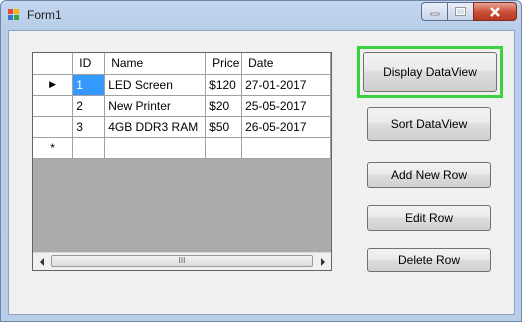 The height and width of the screenshot is (322, 522). I want to click on delete-row-button: Delete Row, so click(429, 260).